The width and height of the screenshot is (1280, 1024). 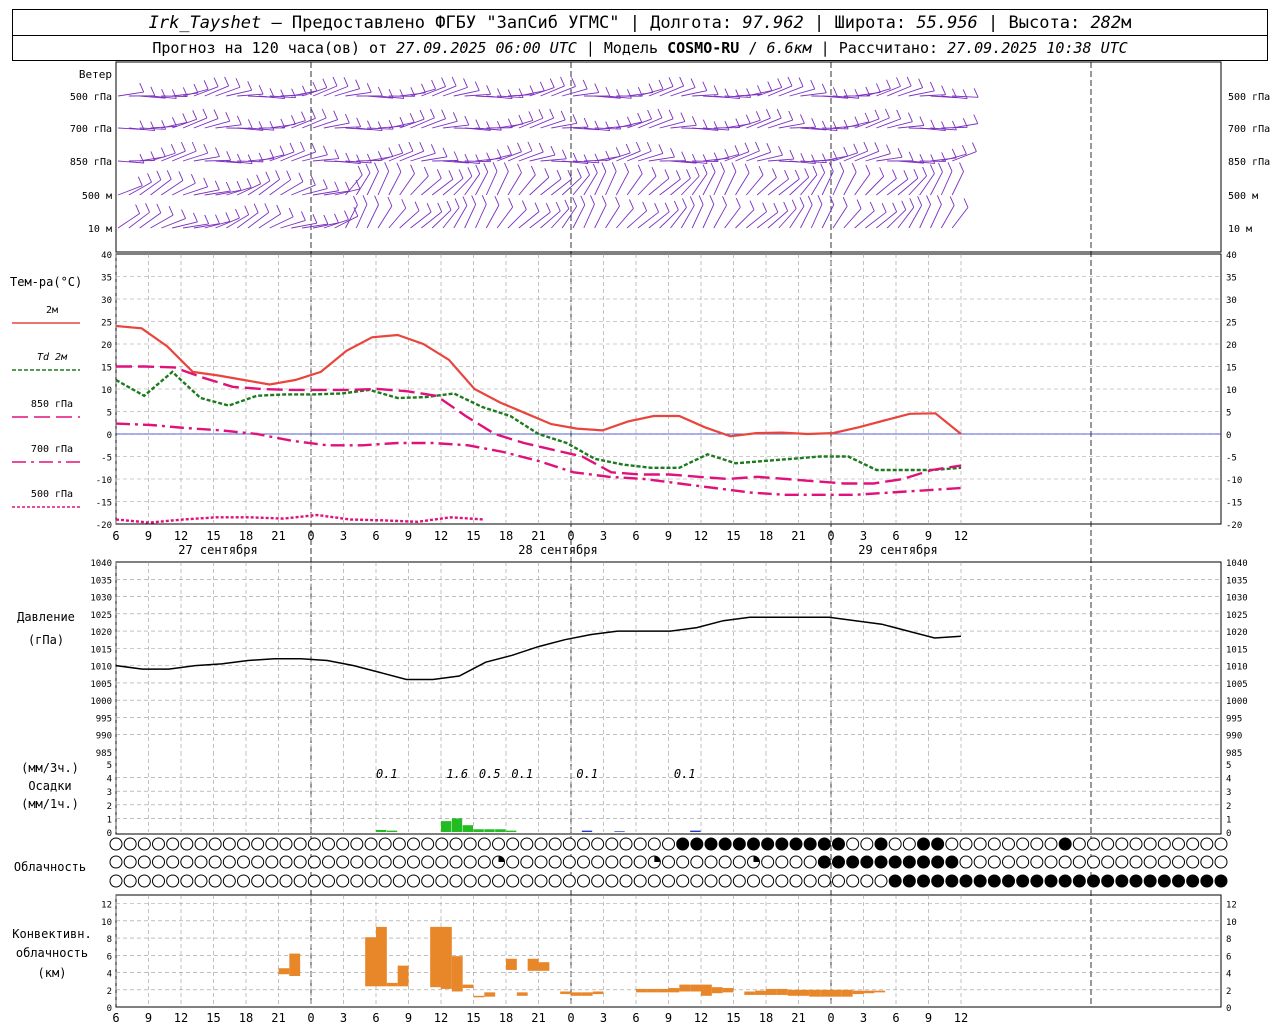 I want to click on precip-tick-left: 1, so click(x=109, y=820).